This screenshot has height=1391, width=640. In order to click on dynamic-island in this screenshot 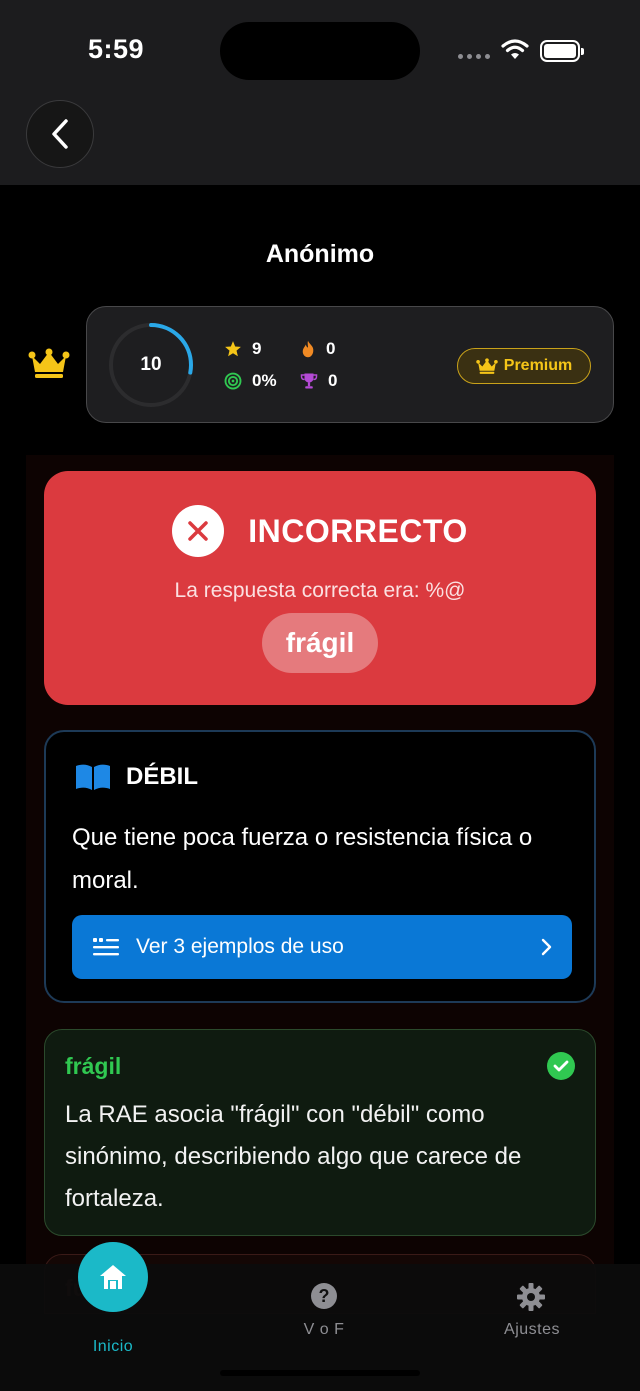, I will do `click(320, 51)`.